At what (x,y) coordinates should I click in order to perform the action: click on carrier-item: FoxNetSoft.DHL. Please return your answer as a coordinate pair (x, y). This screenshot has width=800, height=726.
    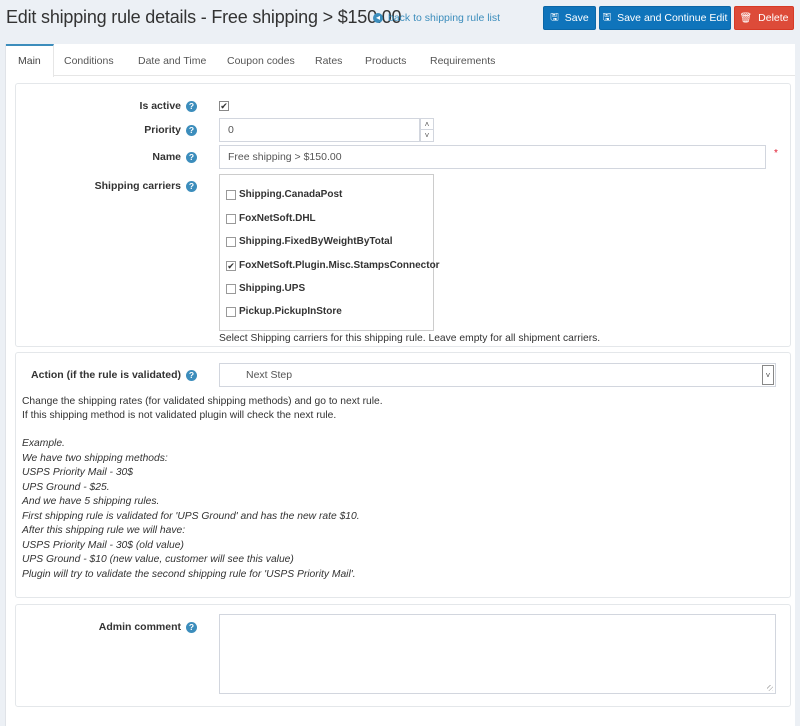
    Looking at the image, I should click on (271, 218).